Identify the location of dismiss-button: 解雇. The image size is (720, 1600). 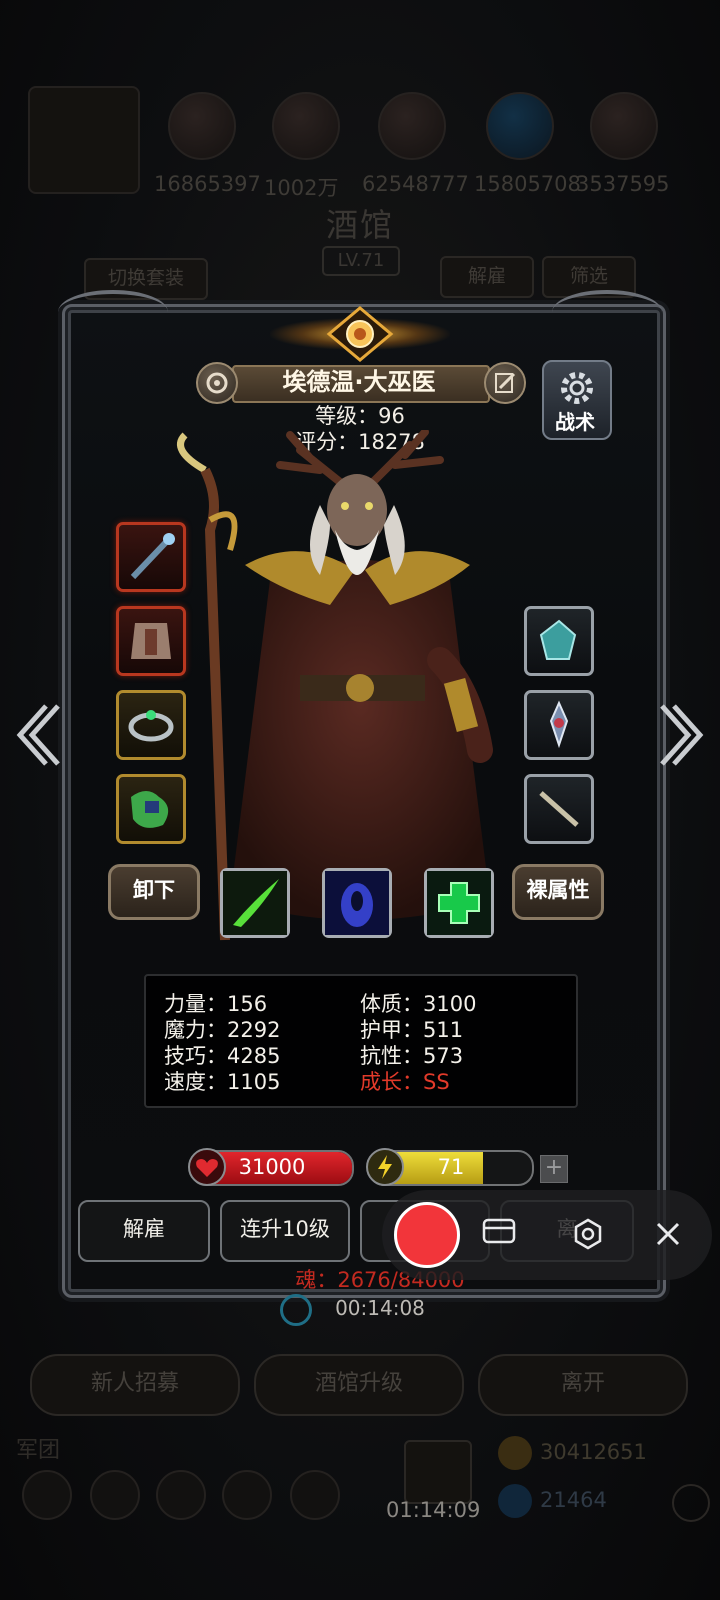
(144, 1231).